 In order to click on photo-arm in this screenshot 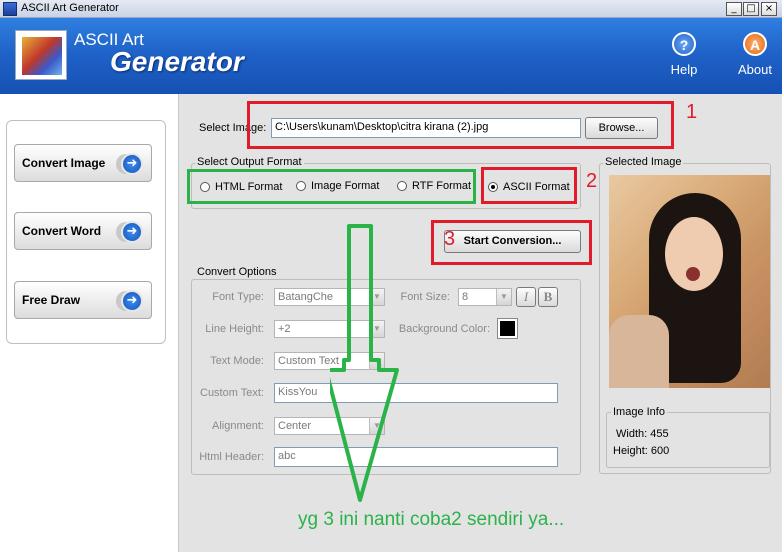, I will do `click(639, 351)`.